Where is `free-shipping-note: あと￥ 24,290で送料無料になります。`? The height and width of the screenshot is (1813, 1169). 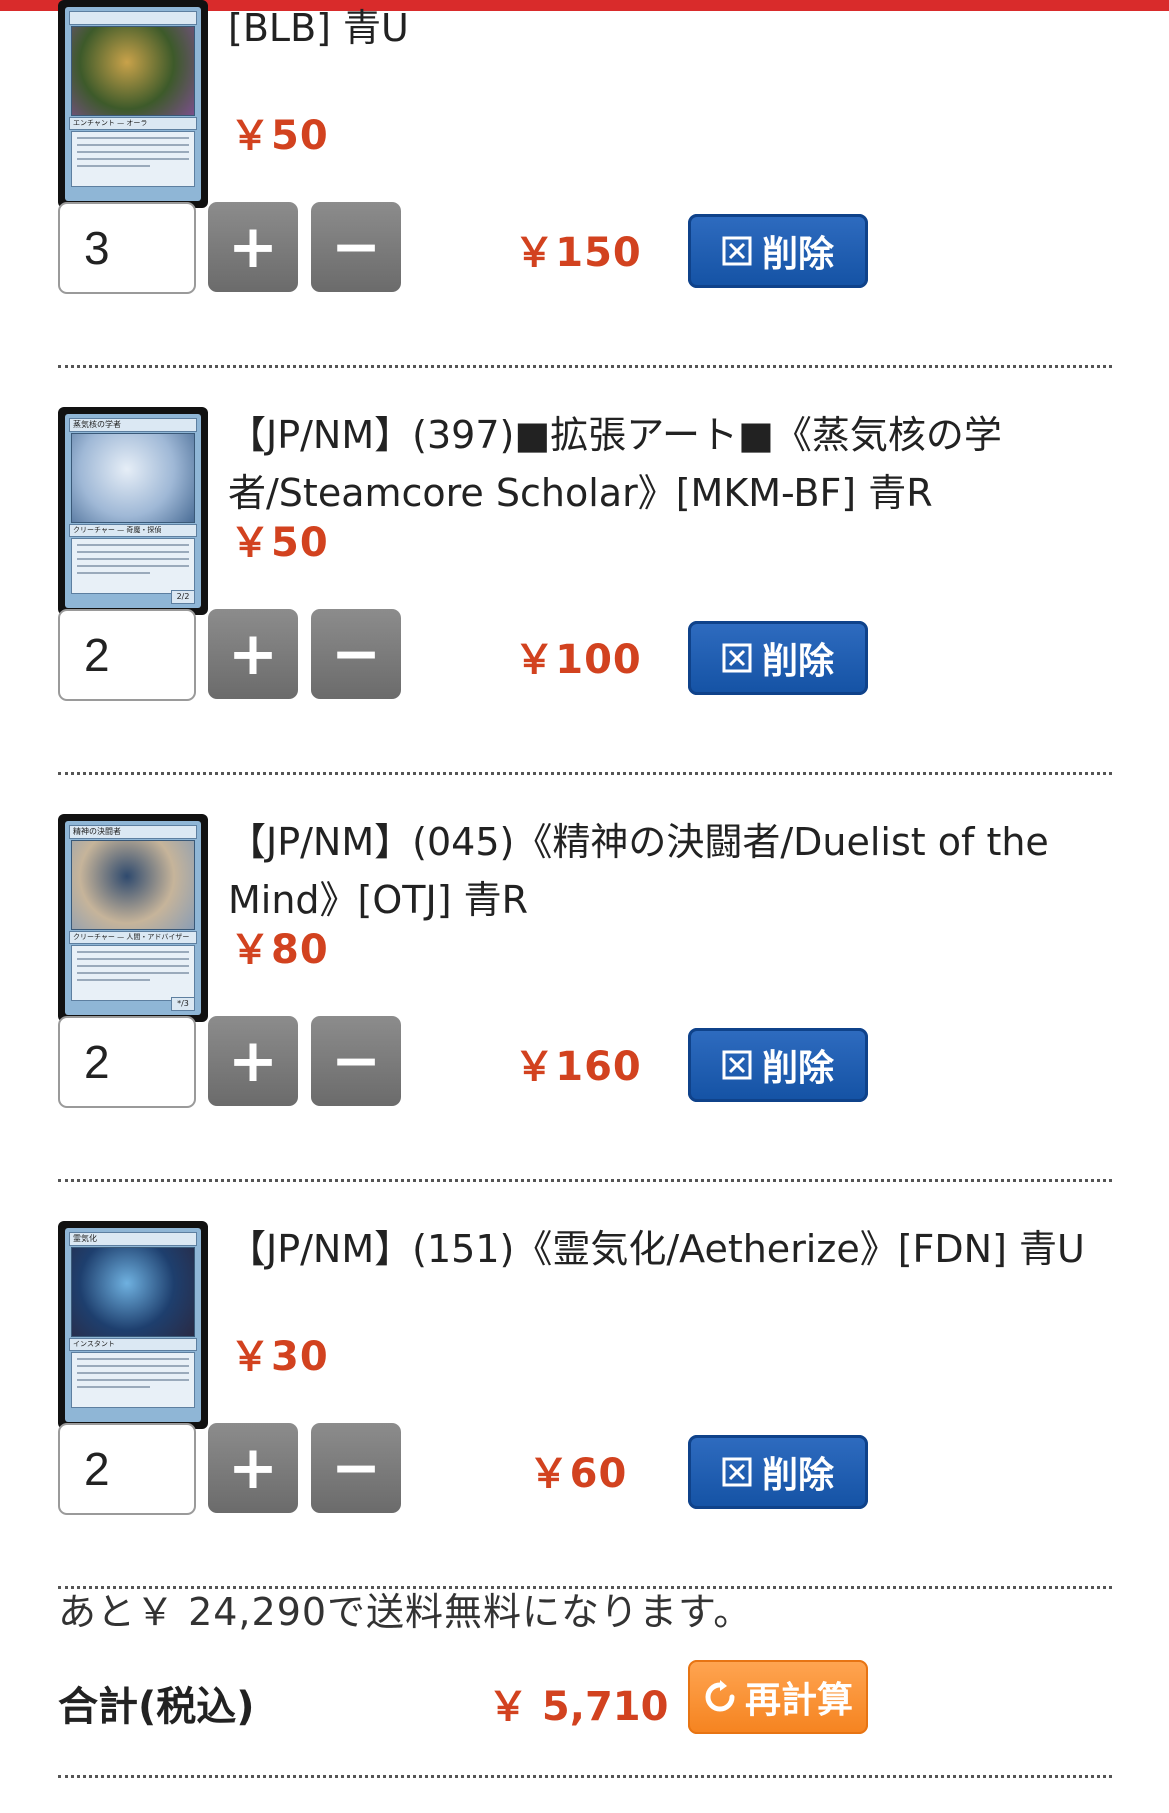
free-shipping-note: あと￥ 24,290で送料無料になります。 is located at coordinates (405, 1612).